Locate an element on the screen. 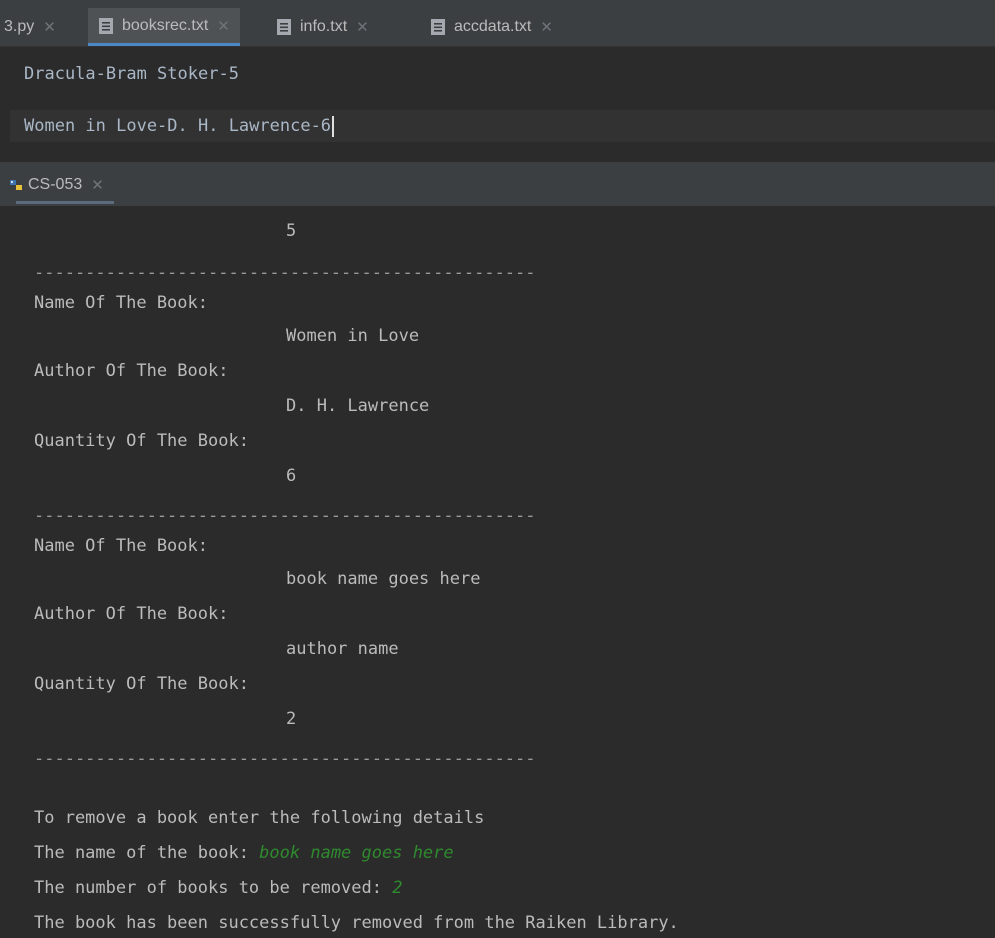  run-tab: CS-053 ✕ is located at coordinates (61, 185).